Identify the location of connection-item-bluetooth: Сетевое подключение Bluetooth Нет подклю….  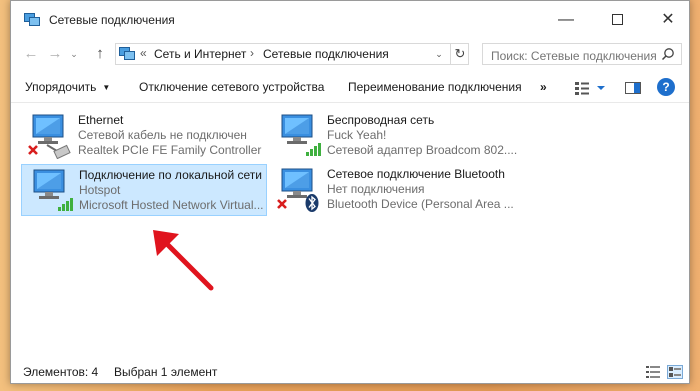
(393, 190).